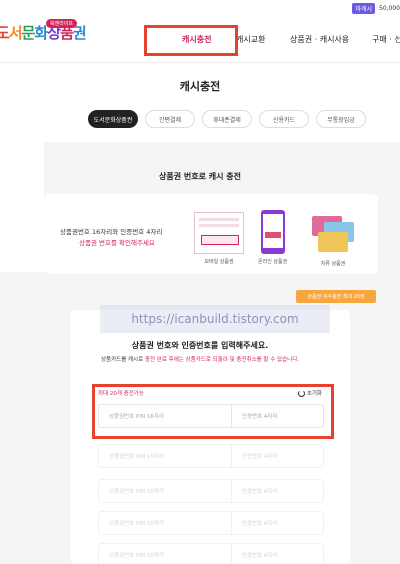 Image resolution: width=400 pixels, height=564 pixels. What do you see at coordinates (386, 39) in the screenshot?
I see `nav-item-purchase: 구매 · 선` at bounding box center [386, 39].